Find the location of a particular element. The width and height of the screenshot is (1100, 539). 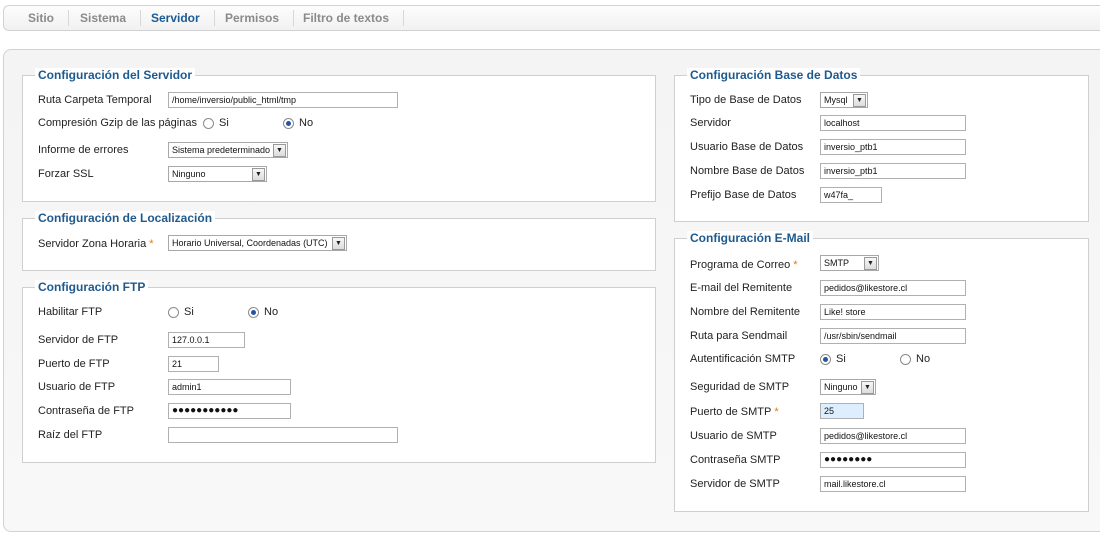

db-type-select: Mysql ▼ is located at coordinates (844, 100).